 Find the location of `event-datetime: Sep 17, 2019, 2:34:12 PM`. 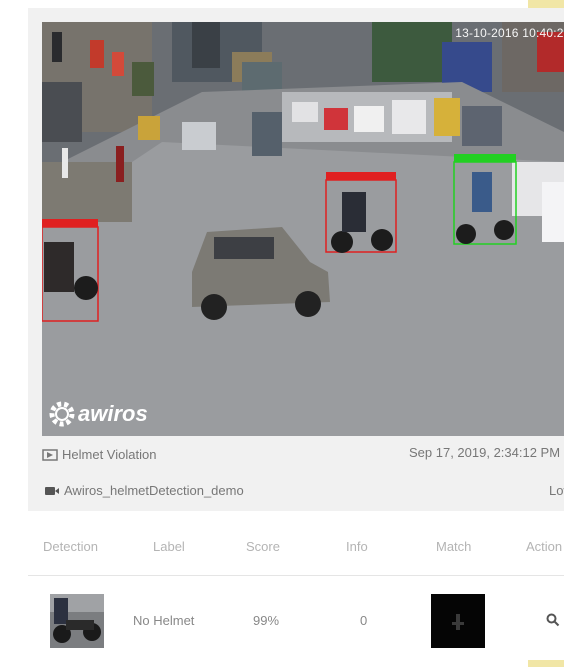

event-datetime: Sep 17, 2019, 2:34:12 PM is located at coordinates (485, 452).